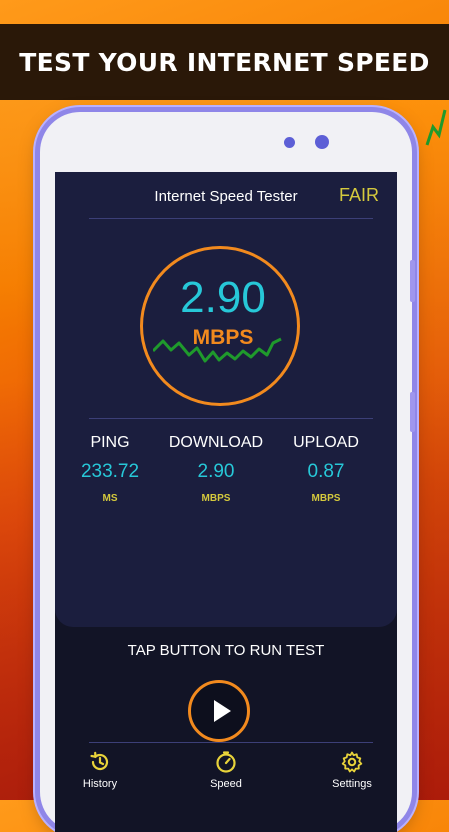 This screenshot has height=832, width=449. Describe the element at coordinates (226, 784) in the screenshot. I see `nav-label: Speed` at that location.